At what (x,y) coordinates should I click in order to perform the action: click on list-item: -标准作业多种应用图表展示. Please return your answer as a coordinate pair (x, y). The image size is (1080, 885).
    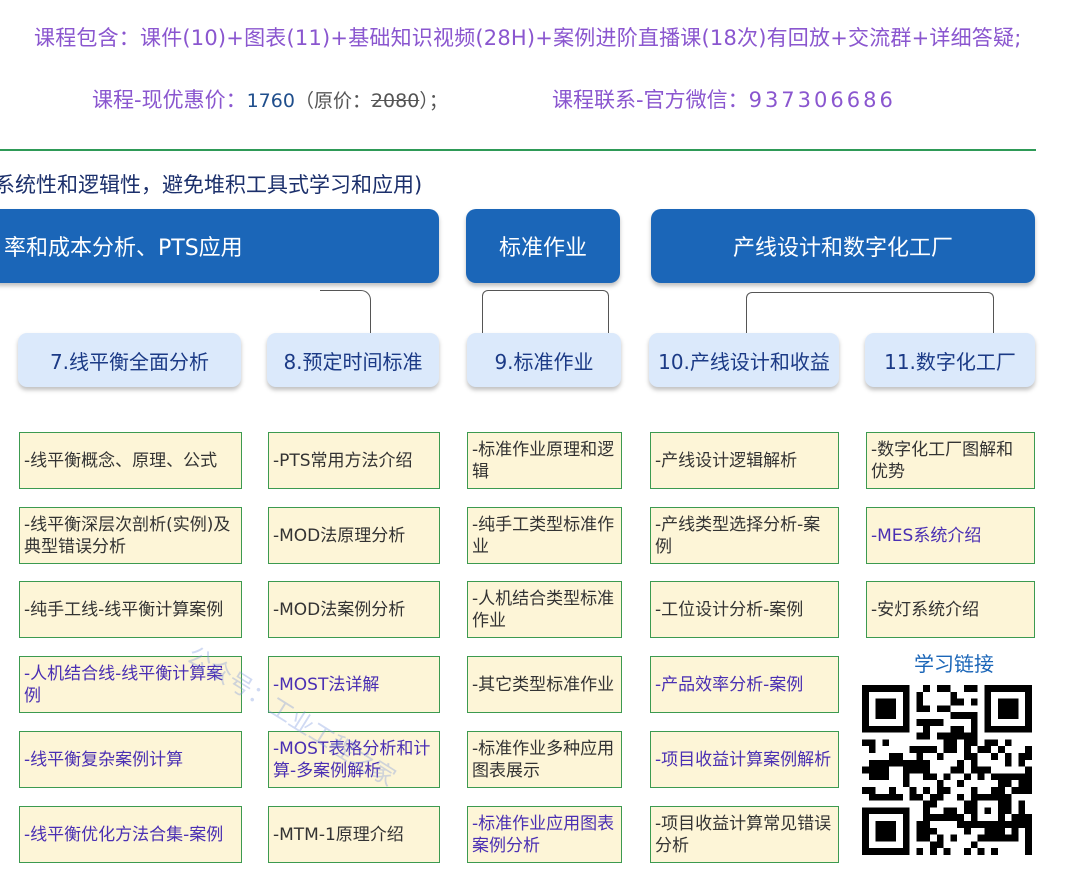
    Looking at the image, I should click on (544, 759).